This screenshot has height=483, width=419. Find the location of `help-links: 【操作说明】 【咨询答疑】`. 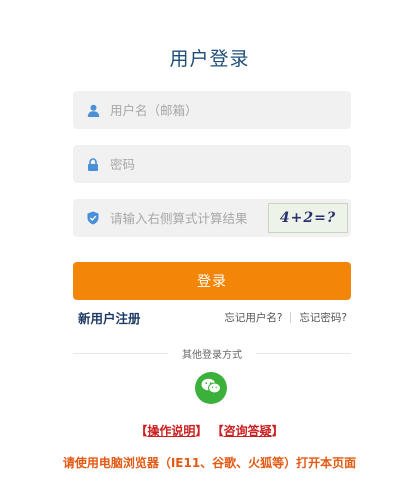

help-links: 【操作说明】 【咨询答疑】 is located at coordinates (209, 430).